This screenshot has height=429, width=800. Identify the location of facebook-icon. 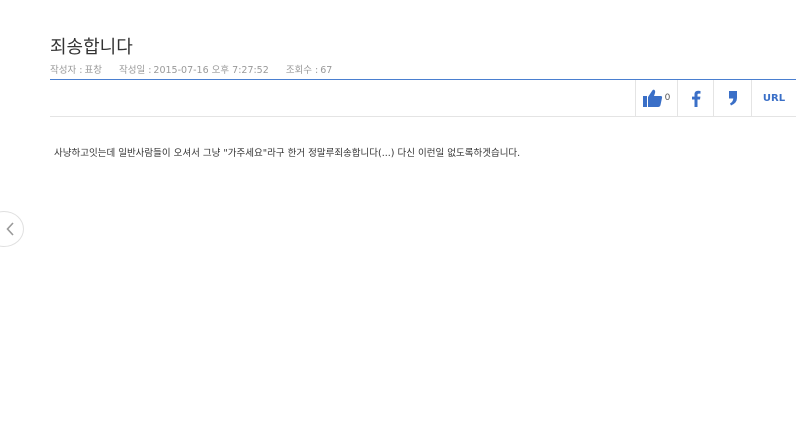
(695, 98).